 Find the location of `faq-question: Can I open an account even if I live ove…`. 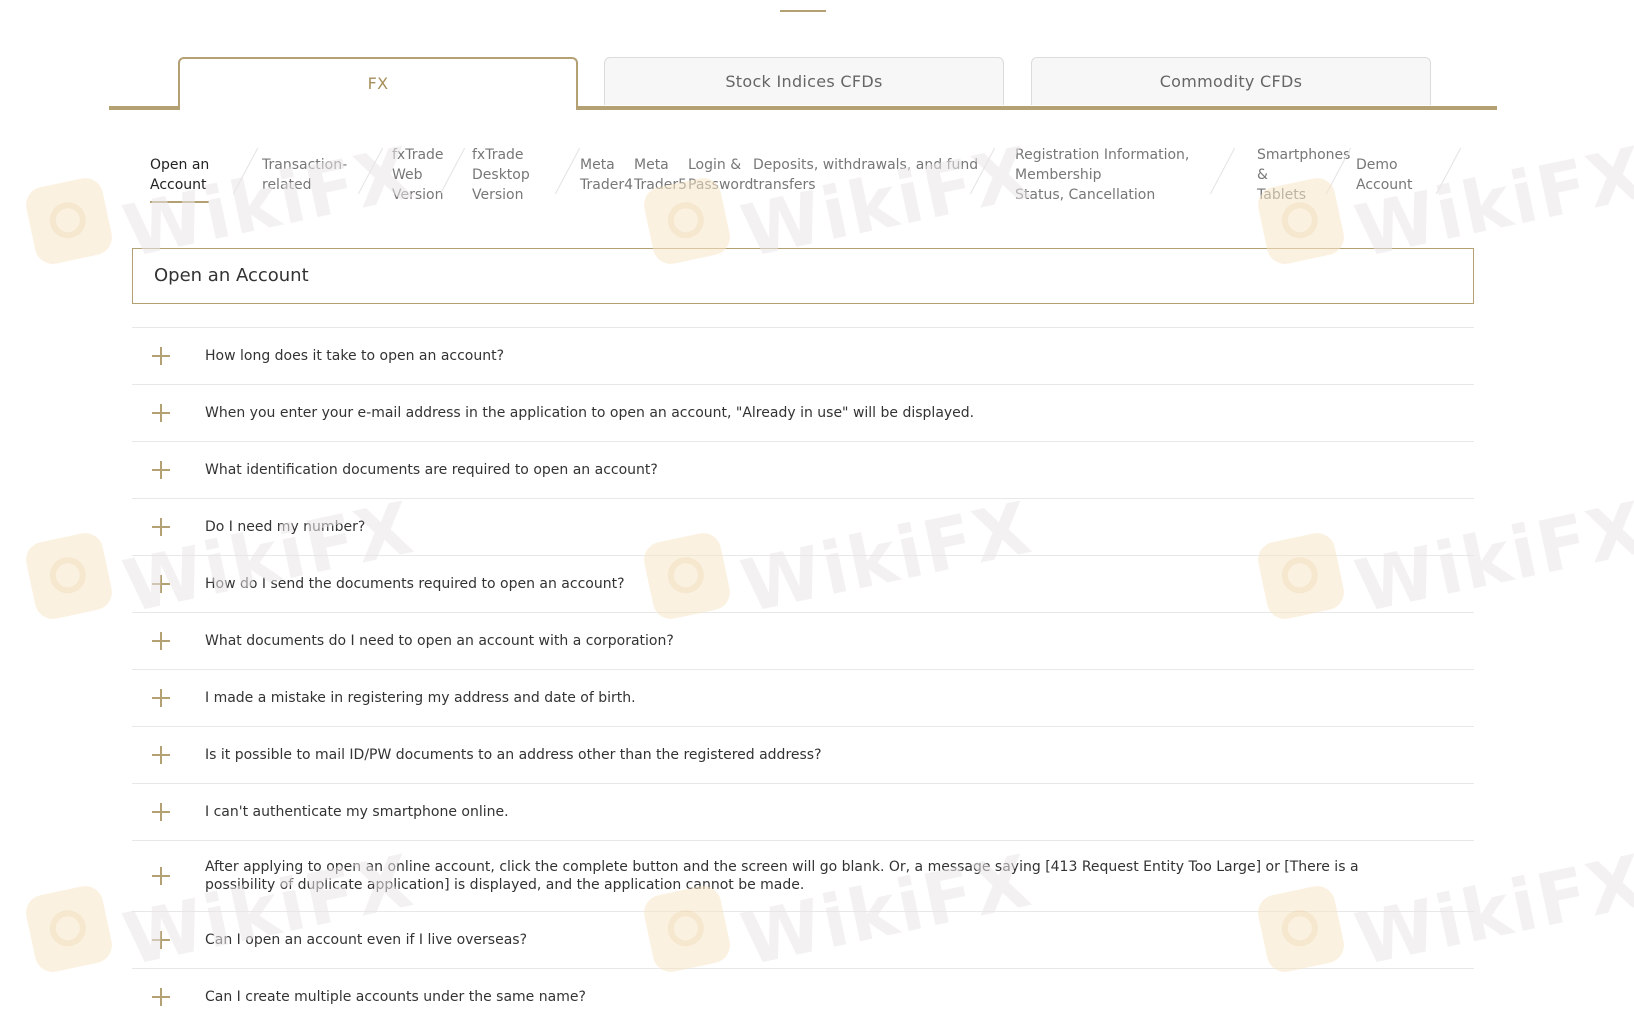

faq-question: Can I open an account even if I live ove… is located at coordinates (366, 940).